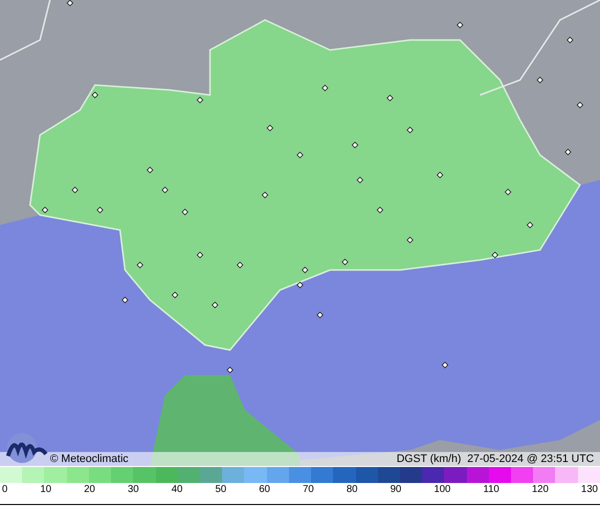  What do you see at coordinates (442, 491) in the screenshot?
I see `legend-tick-label: 100` at bounding box center [442, 491].